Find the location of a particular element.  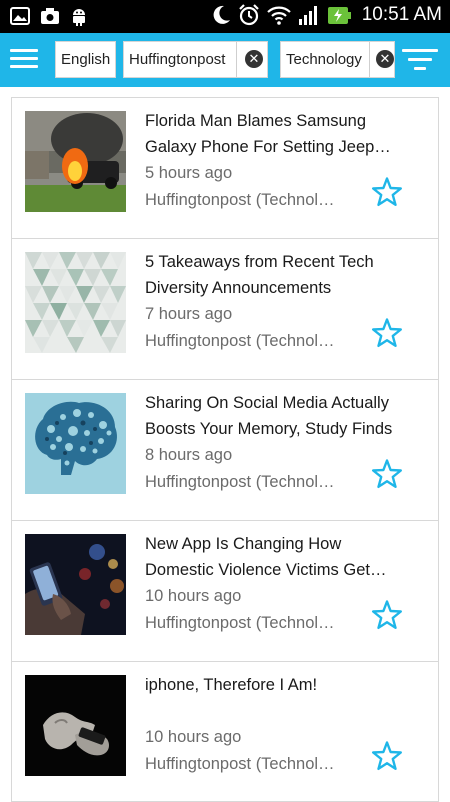

app-toolbar: English Huffingtonpost ✕ Technology ✕ is located at coordinates (225, 60).